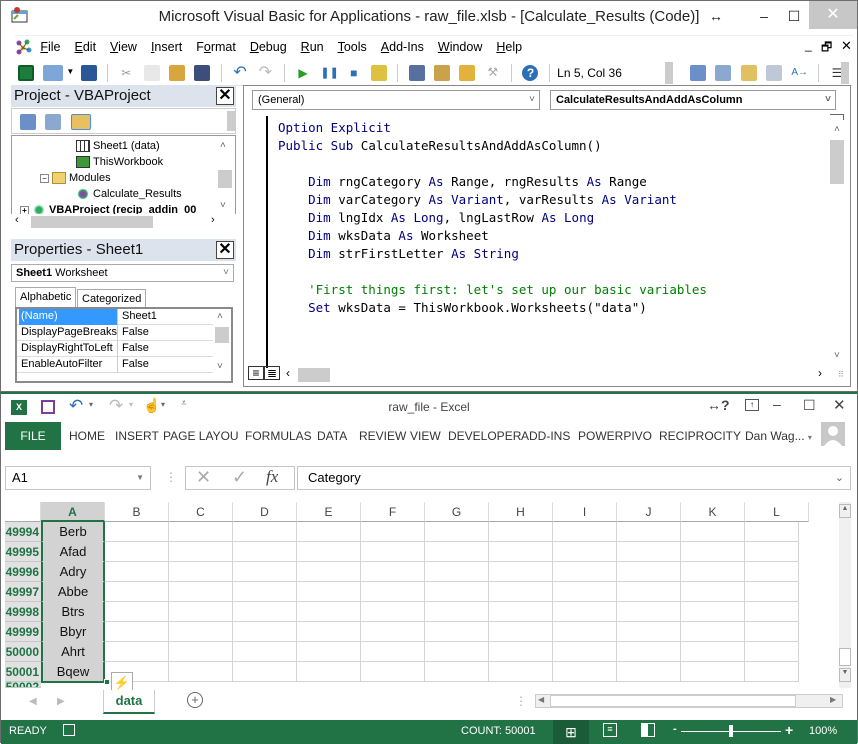 The height and width of the screenshot is (744, 858). Describe the element at coordinates (268, 47) in the screenshot. I see `menu-debug: Debug` at that location.